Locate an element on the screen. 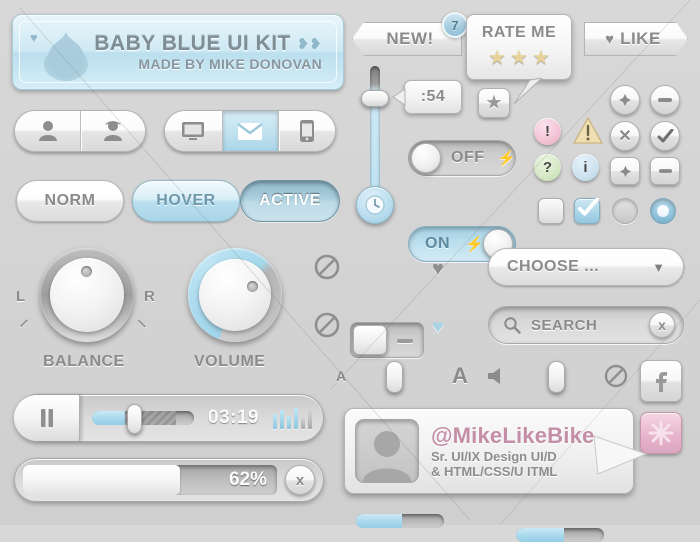 This screenshot has height=542, width=700. font-slider-handle is located at coordinates (394, 377).